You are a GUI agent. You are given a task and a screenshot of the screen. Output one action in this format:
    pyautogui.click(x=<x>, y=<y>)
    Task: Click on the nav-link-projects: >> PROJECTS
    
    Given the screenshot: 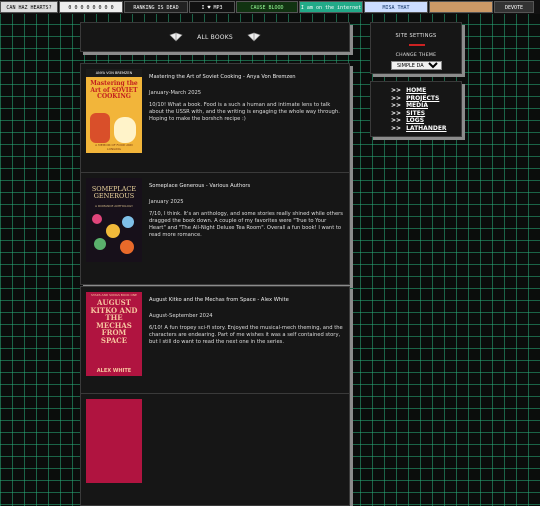 What is the action you would take?
    pyautogui.click(x=426, y=99)
    